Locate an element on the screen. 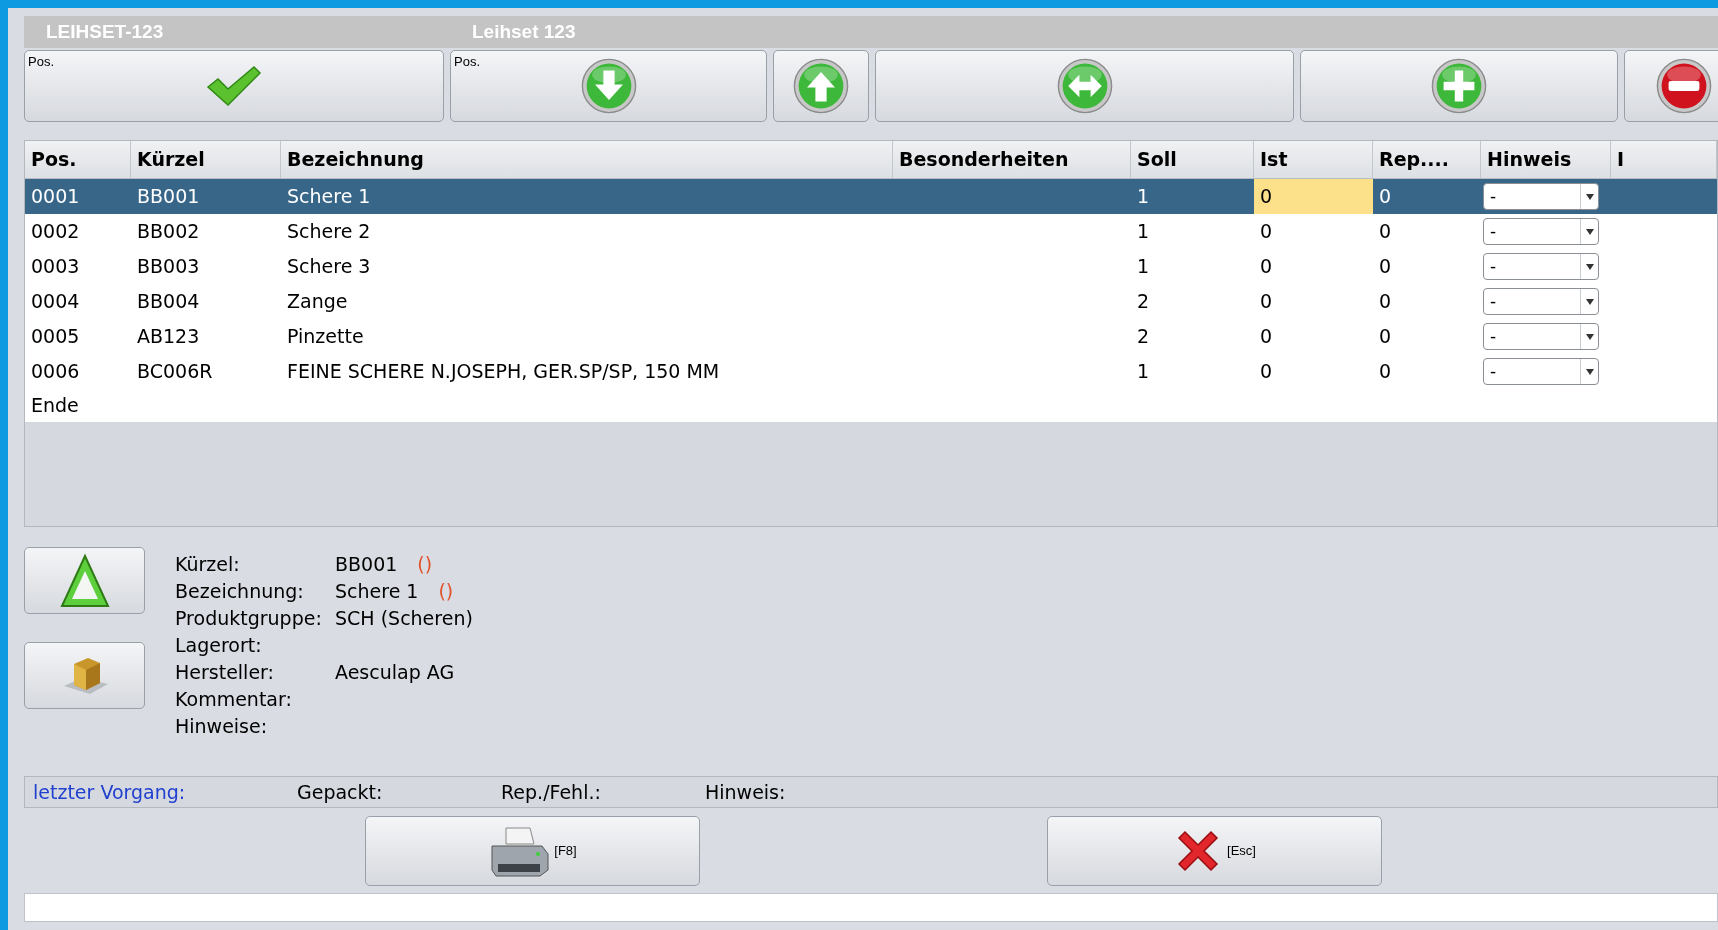 Image resolution: width=1718 pixels, height=930 pixels. column-header: Hinweis is located at coordinates (1546, 159).